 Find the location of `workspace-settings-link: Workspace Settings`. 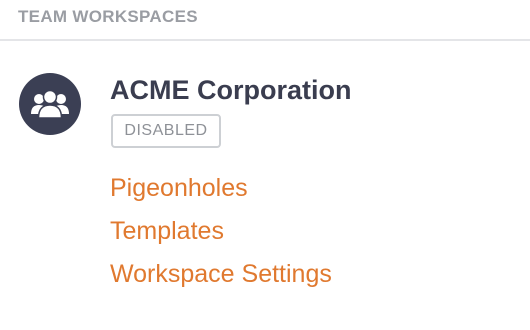

workspace-settings-link: Workspace Settings is located at coordinates (221, 274).